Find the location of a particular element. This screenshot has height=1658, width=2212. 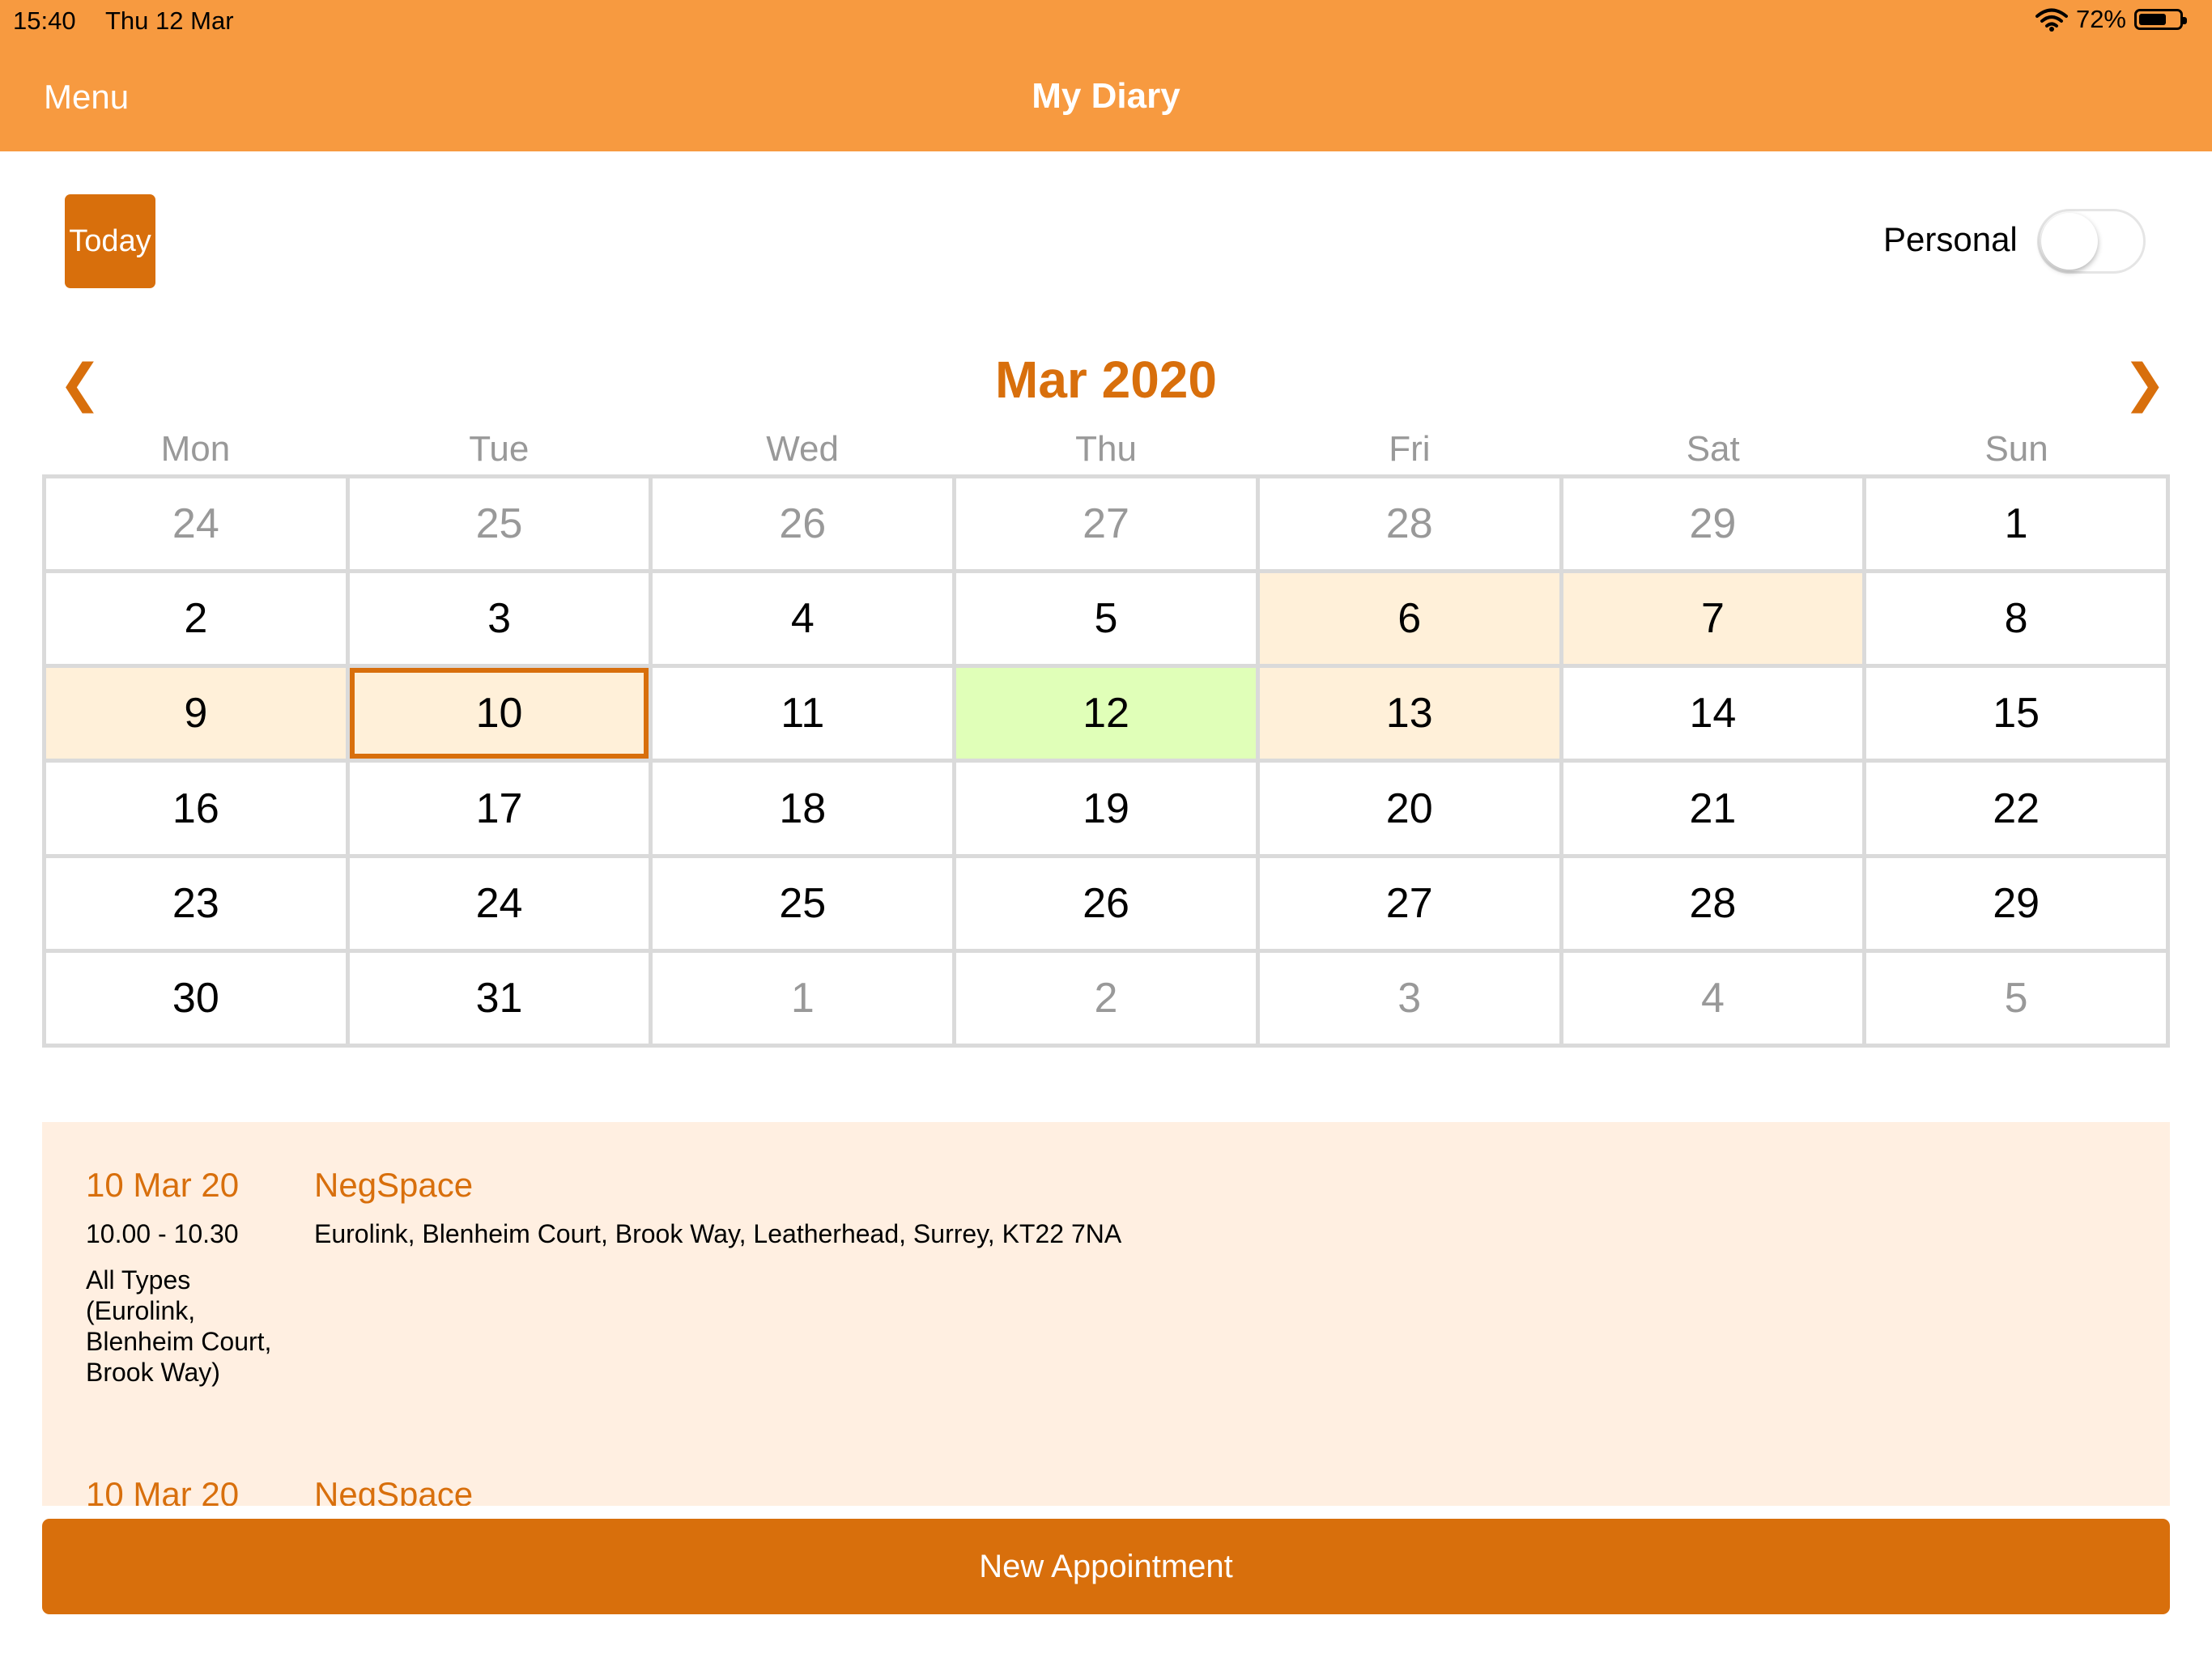

personal-toggle is located at coordinates (2092, 241).